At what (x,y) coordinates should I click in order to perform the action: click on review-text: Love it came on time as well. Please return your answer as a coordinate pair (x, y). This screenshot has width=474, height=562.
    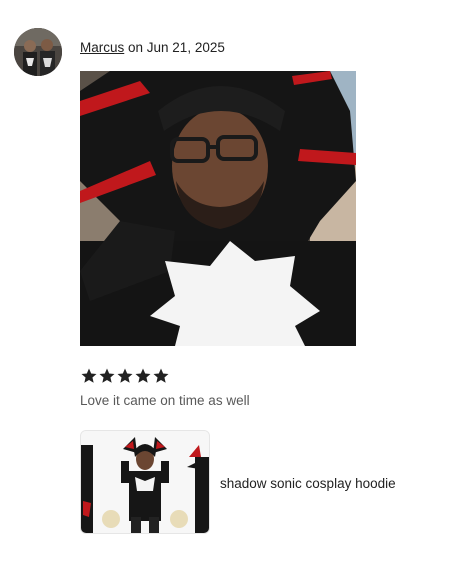
    Looking at the image, I should click on (165, 400).